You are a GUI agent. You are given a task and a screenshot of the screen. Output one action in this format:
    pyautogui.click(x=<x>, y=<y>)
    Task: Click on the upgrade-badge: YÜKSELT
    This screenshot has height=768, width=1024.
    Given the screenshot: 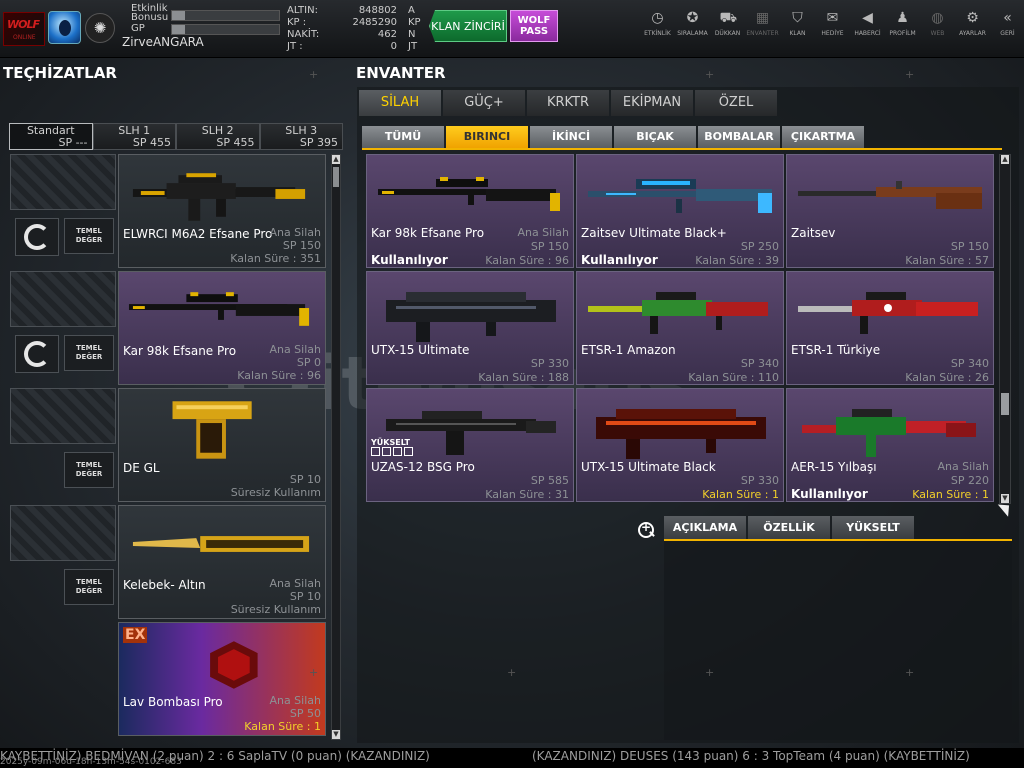 What is the action you would take?
    pyautogui.click(x=393, y=447)
    